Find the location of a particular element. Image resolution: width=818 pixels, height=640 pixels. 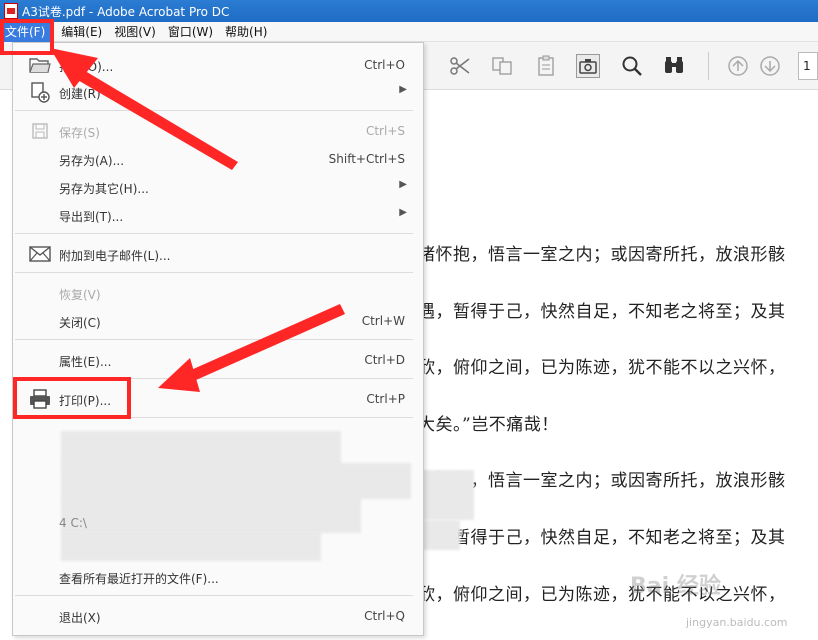

menu-window: 窗口(W) is located at coordinates (190, 32).